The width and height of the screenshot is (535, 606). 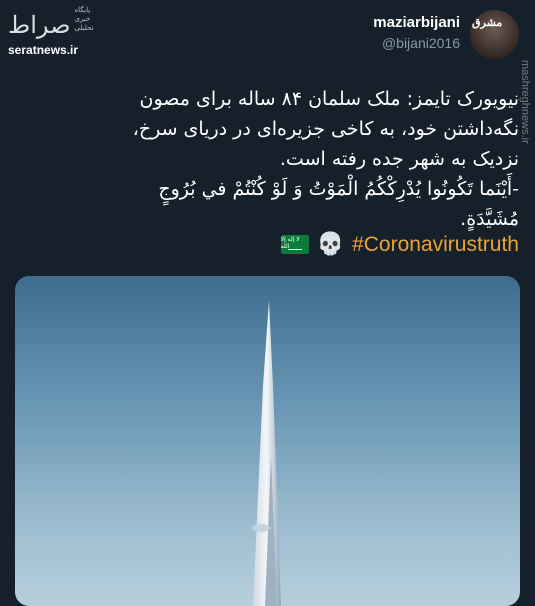 I want to click on tower-illustration, so click(x=266, y=453).